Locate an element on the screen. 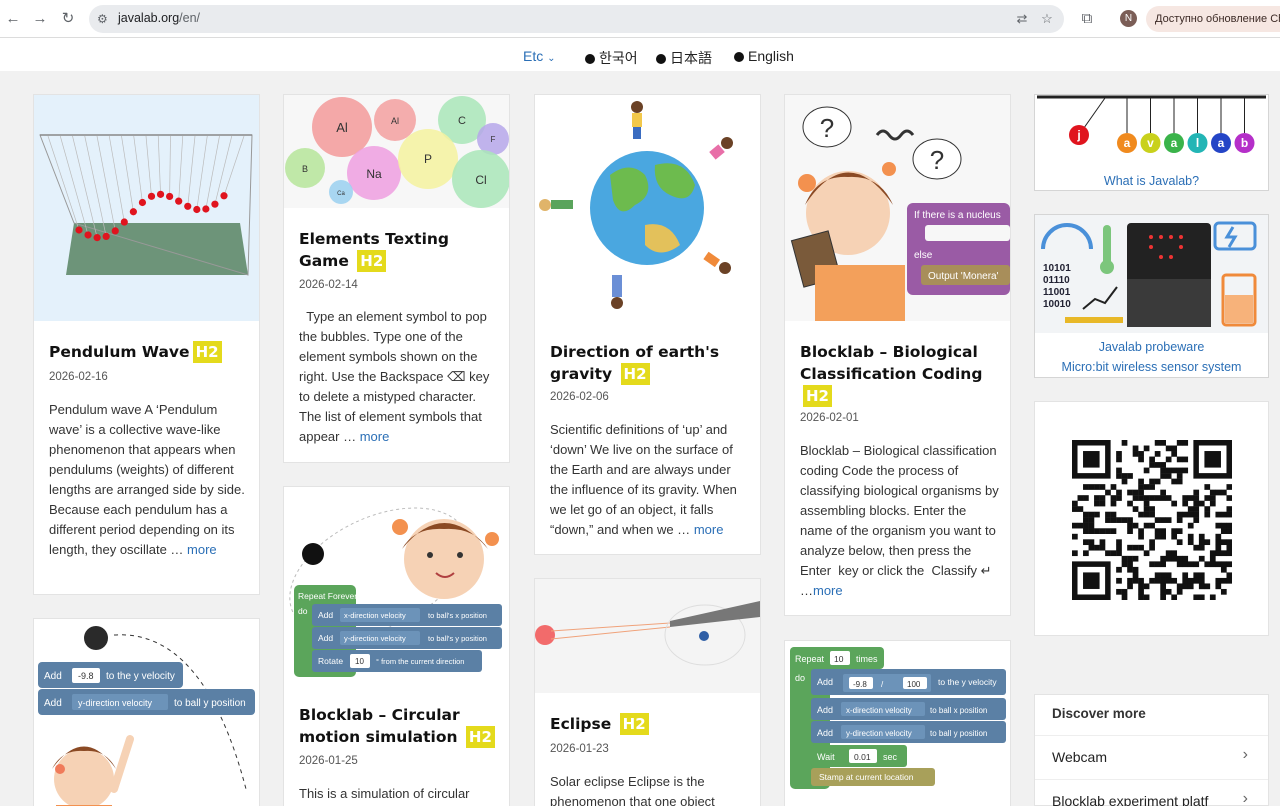 The height and width of the screenshot is (806, 1280). update-available-button: Доступно обновление Ch is located at coordinates (1213, 19).